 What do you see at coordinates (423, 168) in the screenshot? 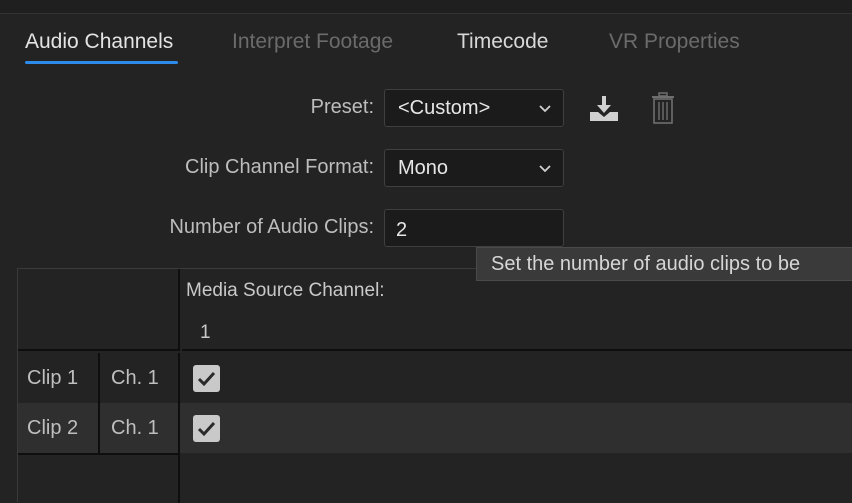
I see `clip-channel-format-value: Mono` at bounding box center [423, 168].